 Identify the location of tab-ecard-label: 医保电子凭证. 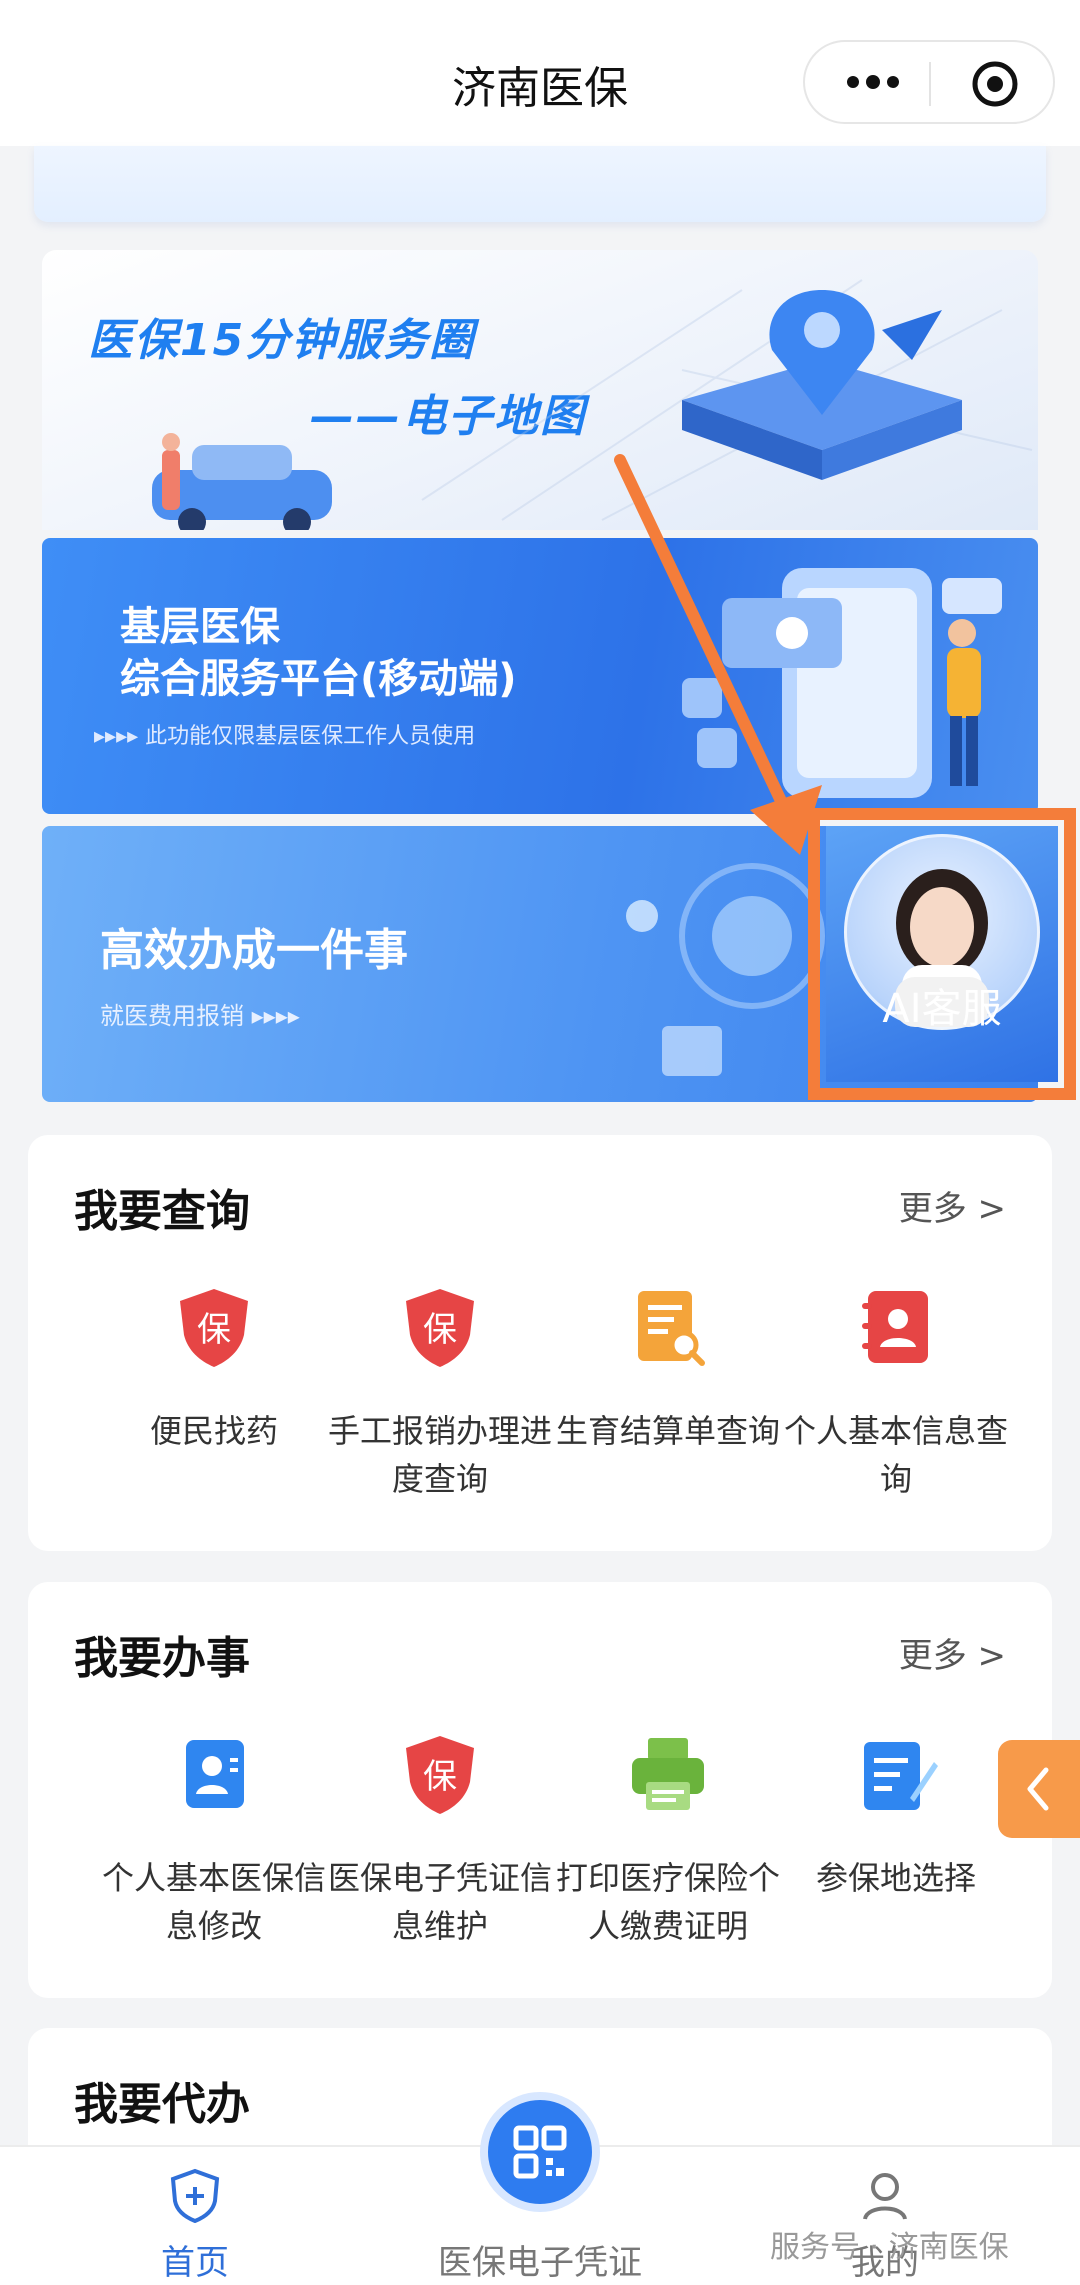
(540, 2263).